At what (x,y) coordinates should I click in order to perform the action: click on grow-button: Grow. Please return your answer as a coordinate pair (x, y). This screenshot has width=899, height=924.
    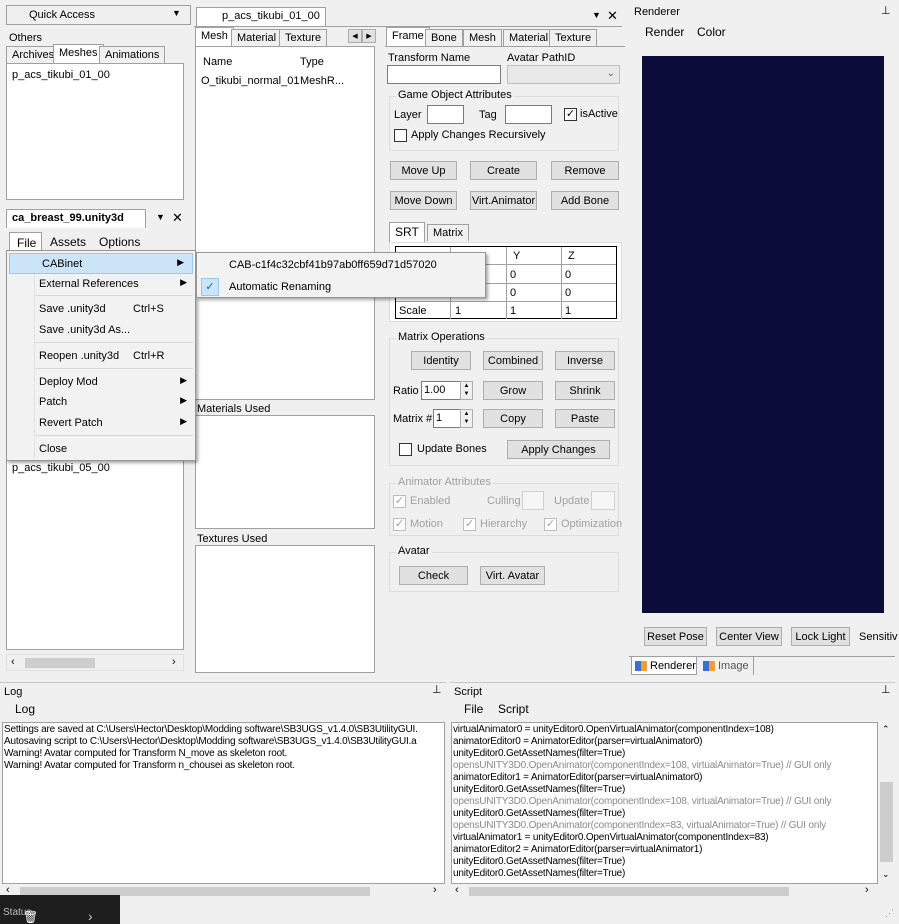
    Looking at the image, I should click on (513, 390).